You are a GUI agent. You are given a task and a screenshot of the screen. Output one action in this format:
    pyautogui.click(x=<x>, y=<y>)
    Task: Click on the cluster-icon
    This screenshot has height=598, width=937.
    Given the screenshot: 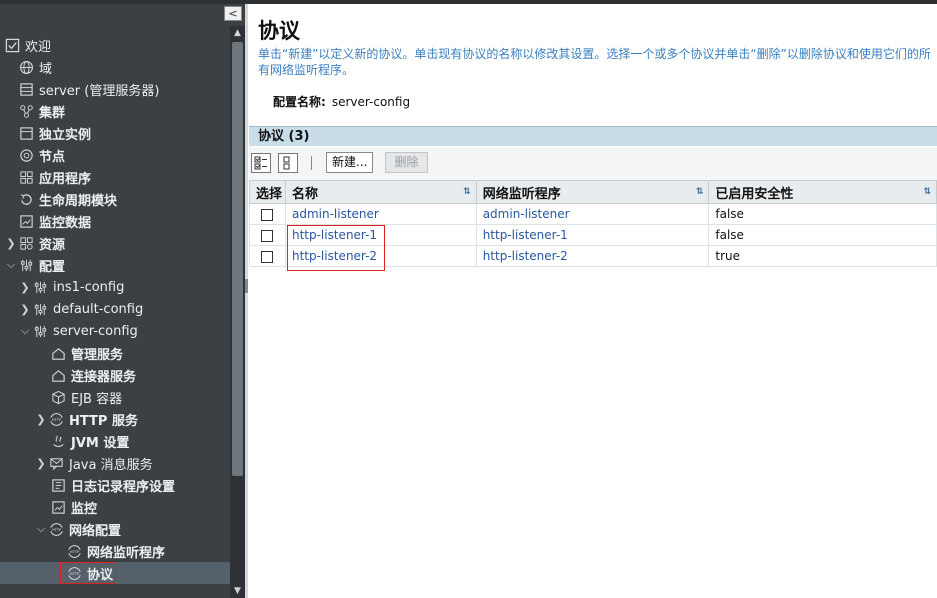 What is the action you would take?
    pyautogui.click(x=26, y=111)
    